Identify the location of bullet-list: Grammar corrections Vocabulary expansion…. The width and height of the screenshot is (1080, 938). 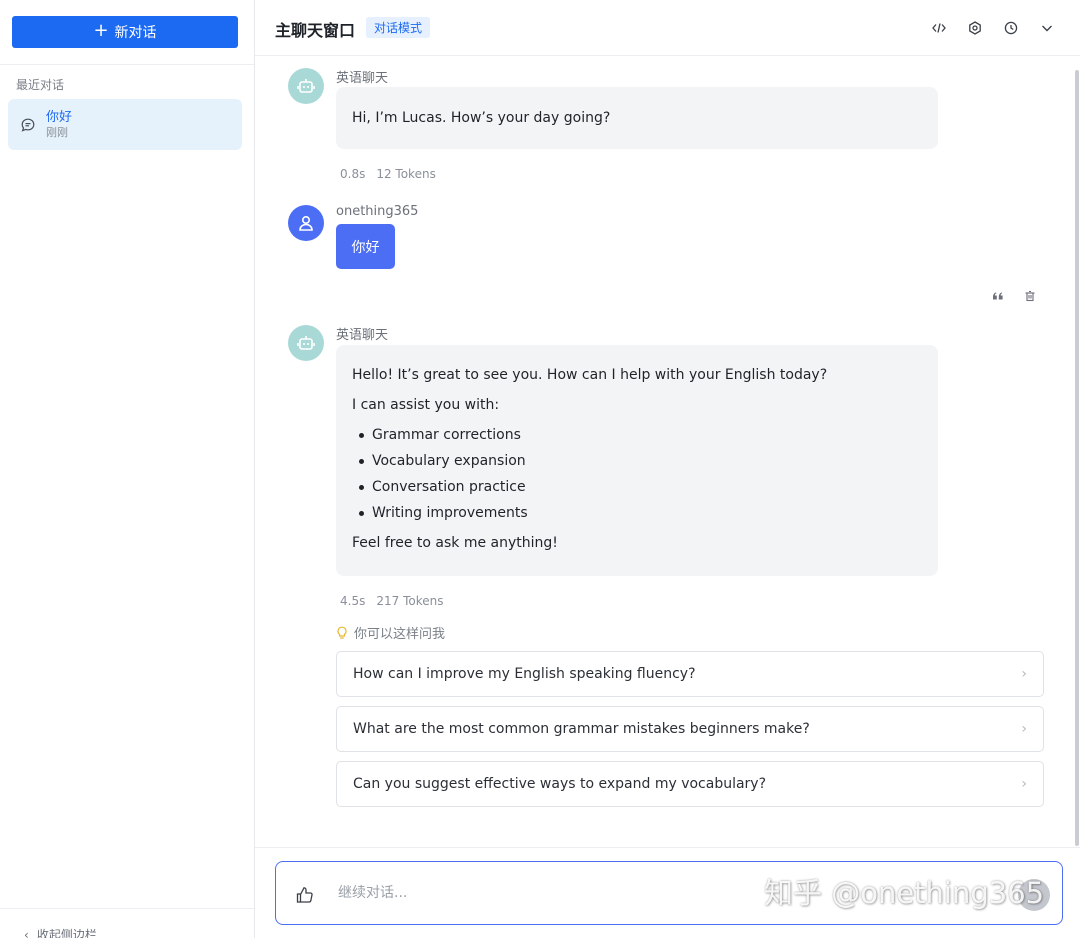
(637, 474).